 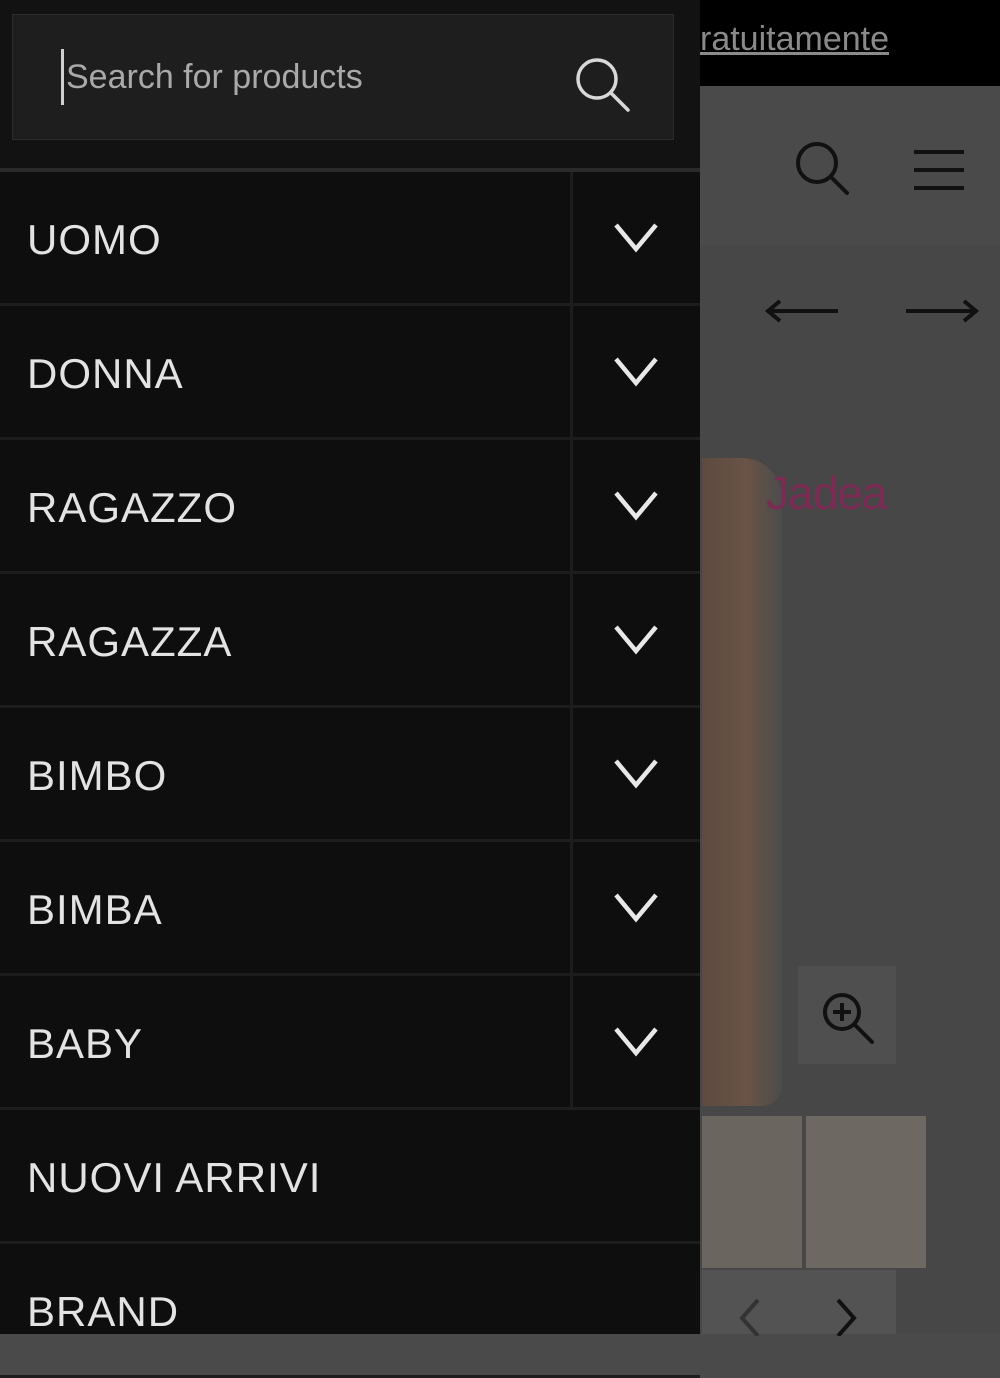 I want to click on zoom-button, so click(x=847, y=1015).